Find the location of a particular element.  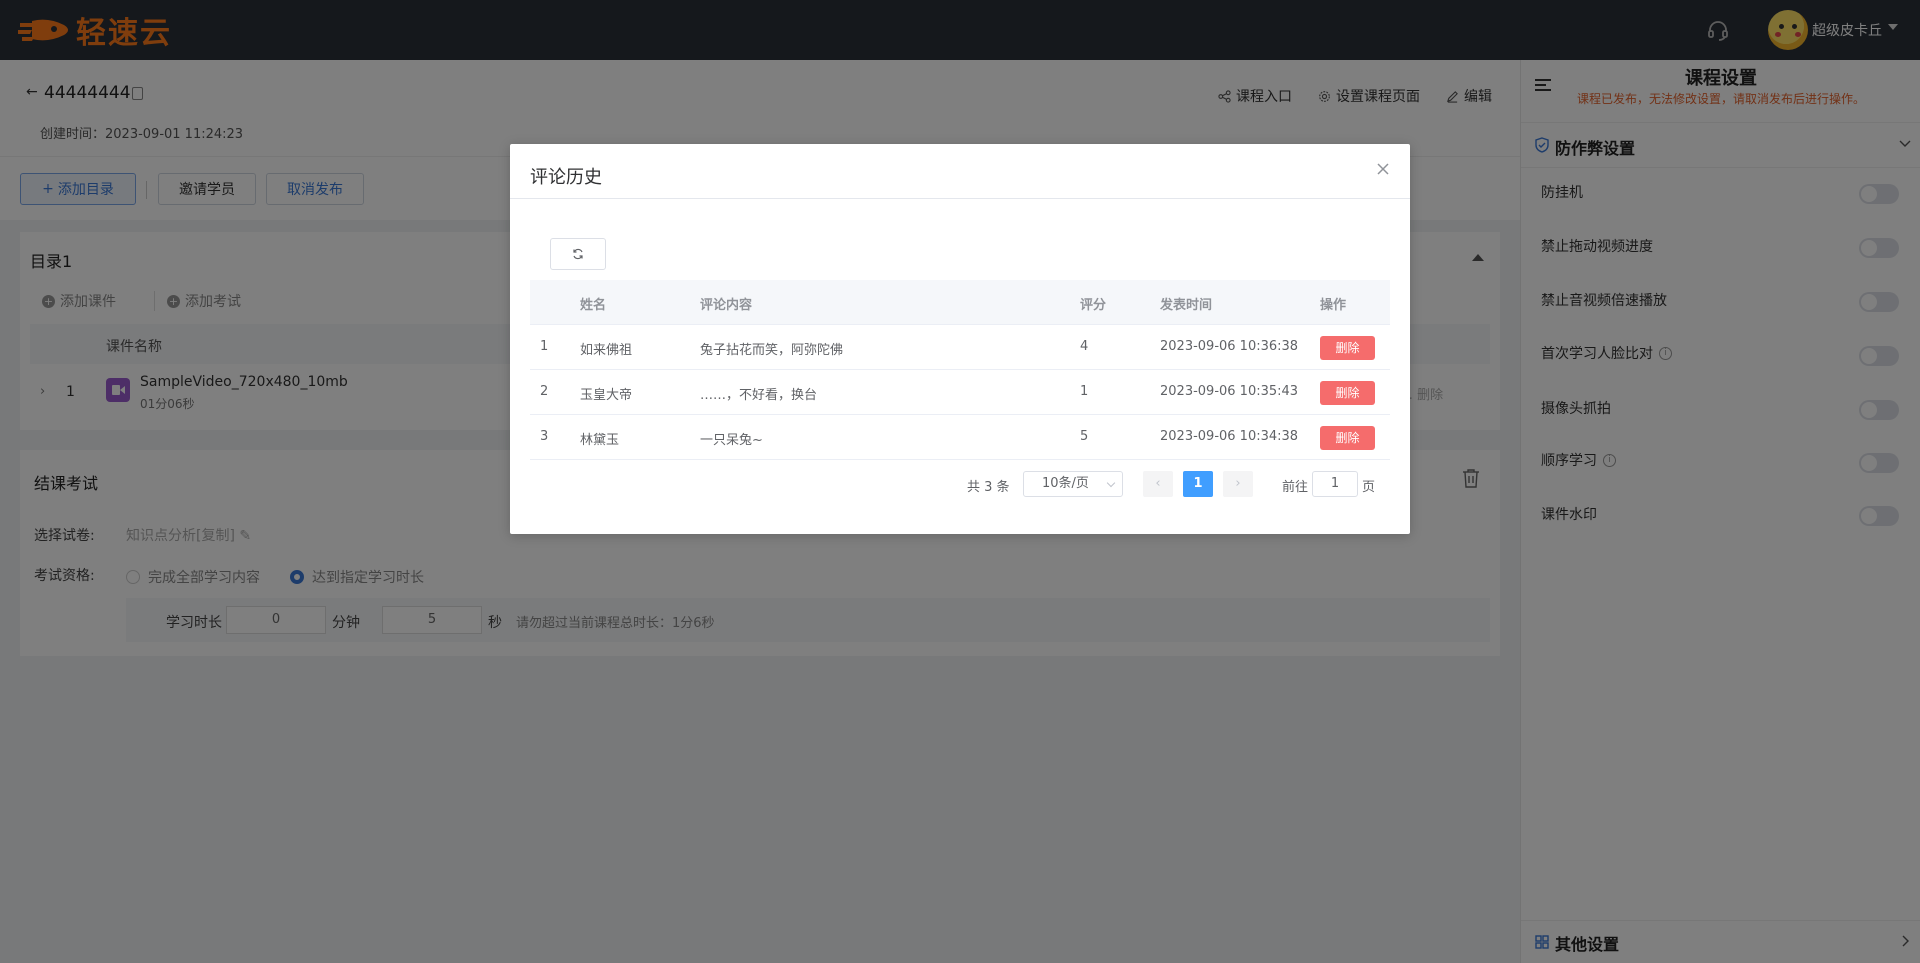

pagination: 共 3 条 10条/页 ‹ 1 › 前往 1 页 is located at coordinates (960, 484).